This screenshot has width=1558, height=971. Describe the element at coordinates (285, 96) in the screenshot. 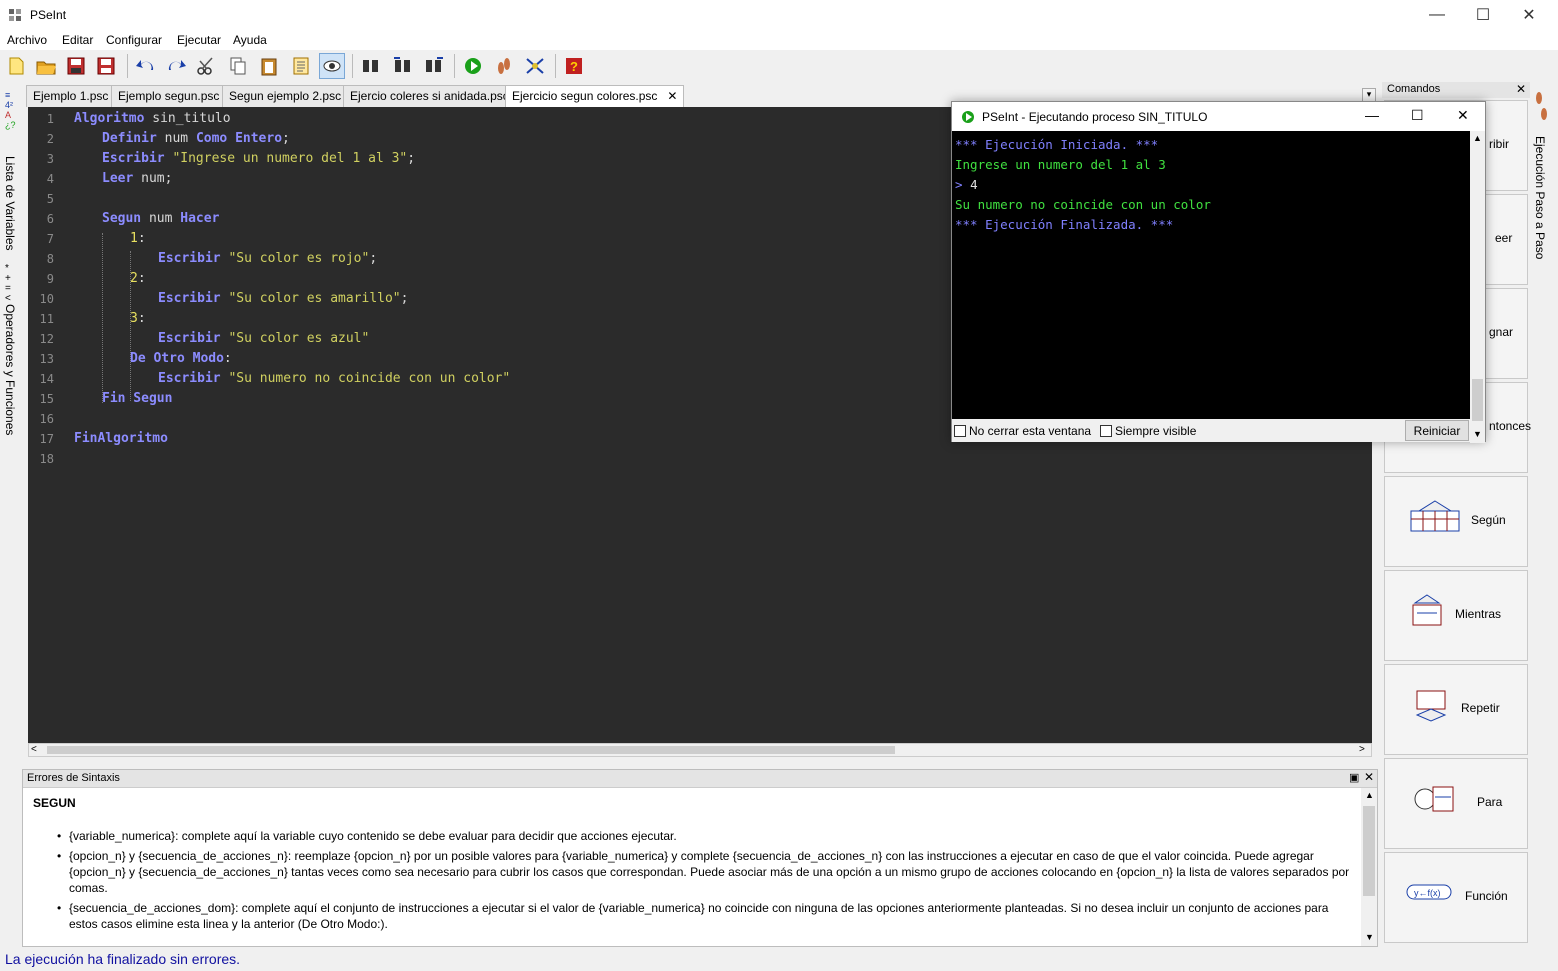

I see `tab-segun-ejemplo-2: Segun ejemplo 2.psc` at that location.